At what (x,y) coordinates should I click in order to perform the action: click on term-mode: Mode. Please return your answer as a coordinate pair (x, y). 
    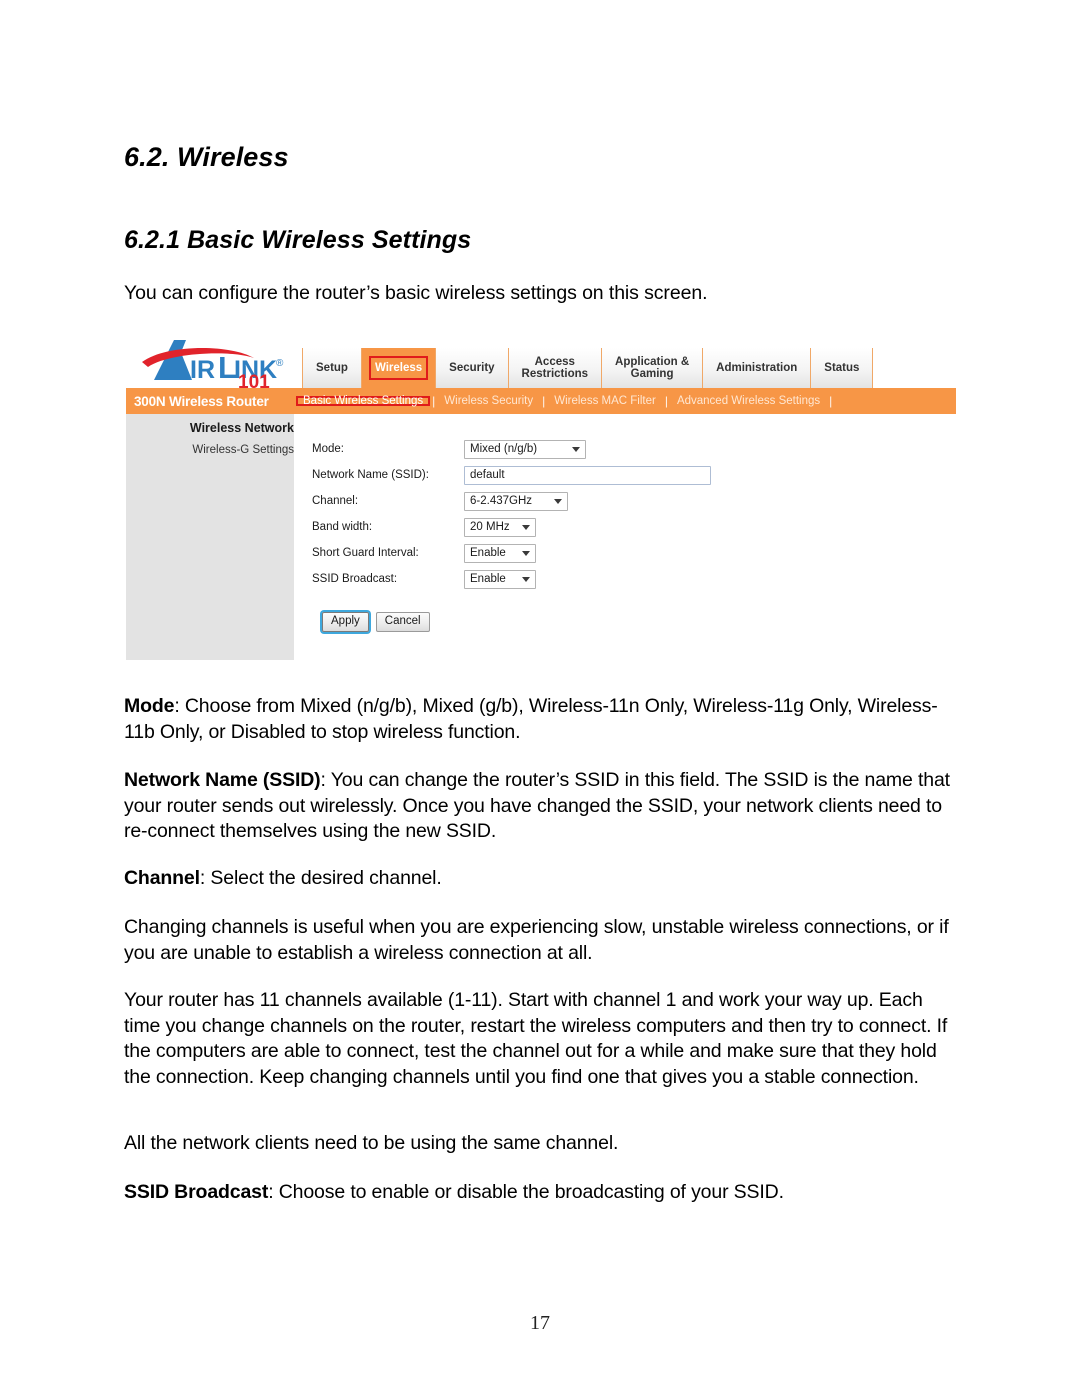
    Looking at the image, I should click on (149, 706).